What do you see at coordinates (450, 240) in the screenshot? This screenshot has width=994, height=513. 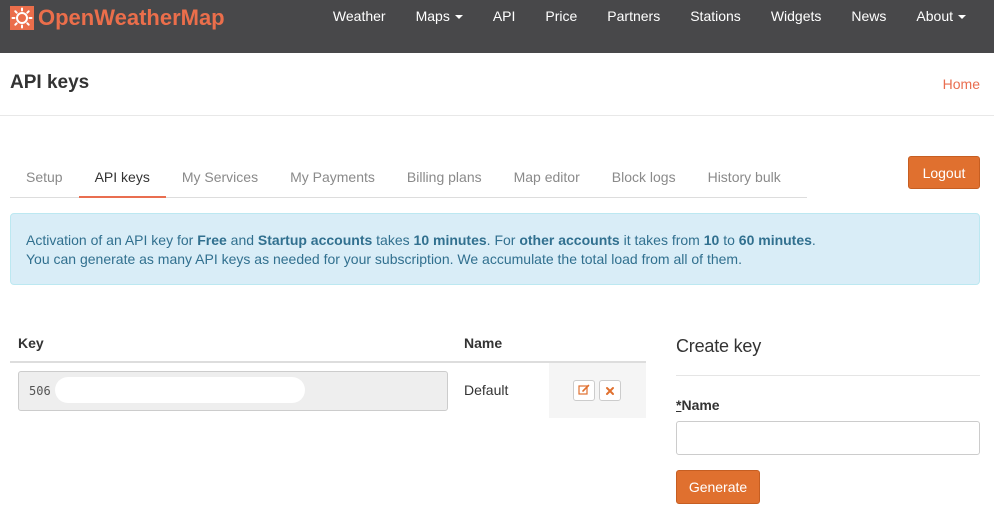 I see `alert-bold: 10 minutes` at bounding box center [450, 240].